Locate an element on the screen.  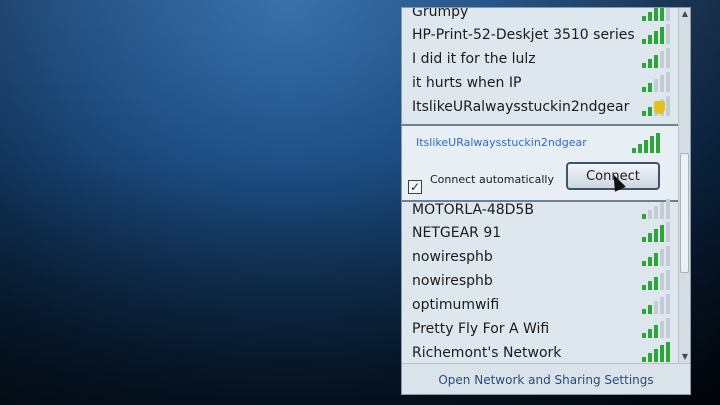
security-shield-icon is located at coordinates (659, 107).